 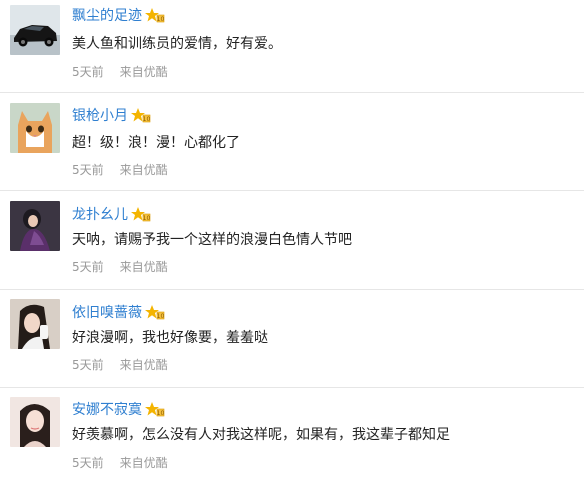 I want to click on username: 飘尘的足迹 10, so click(x=118, y=16).